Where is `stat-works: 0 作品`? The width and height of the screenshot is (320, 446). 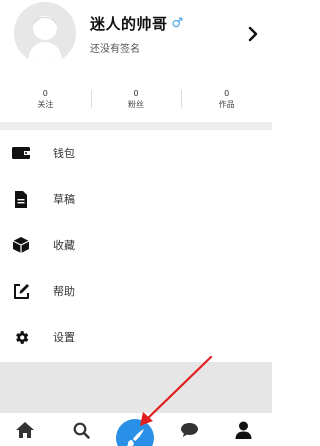 stat-works: 0 作品 is located at coordinates (226, 99).